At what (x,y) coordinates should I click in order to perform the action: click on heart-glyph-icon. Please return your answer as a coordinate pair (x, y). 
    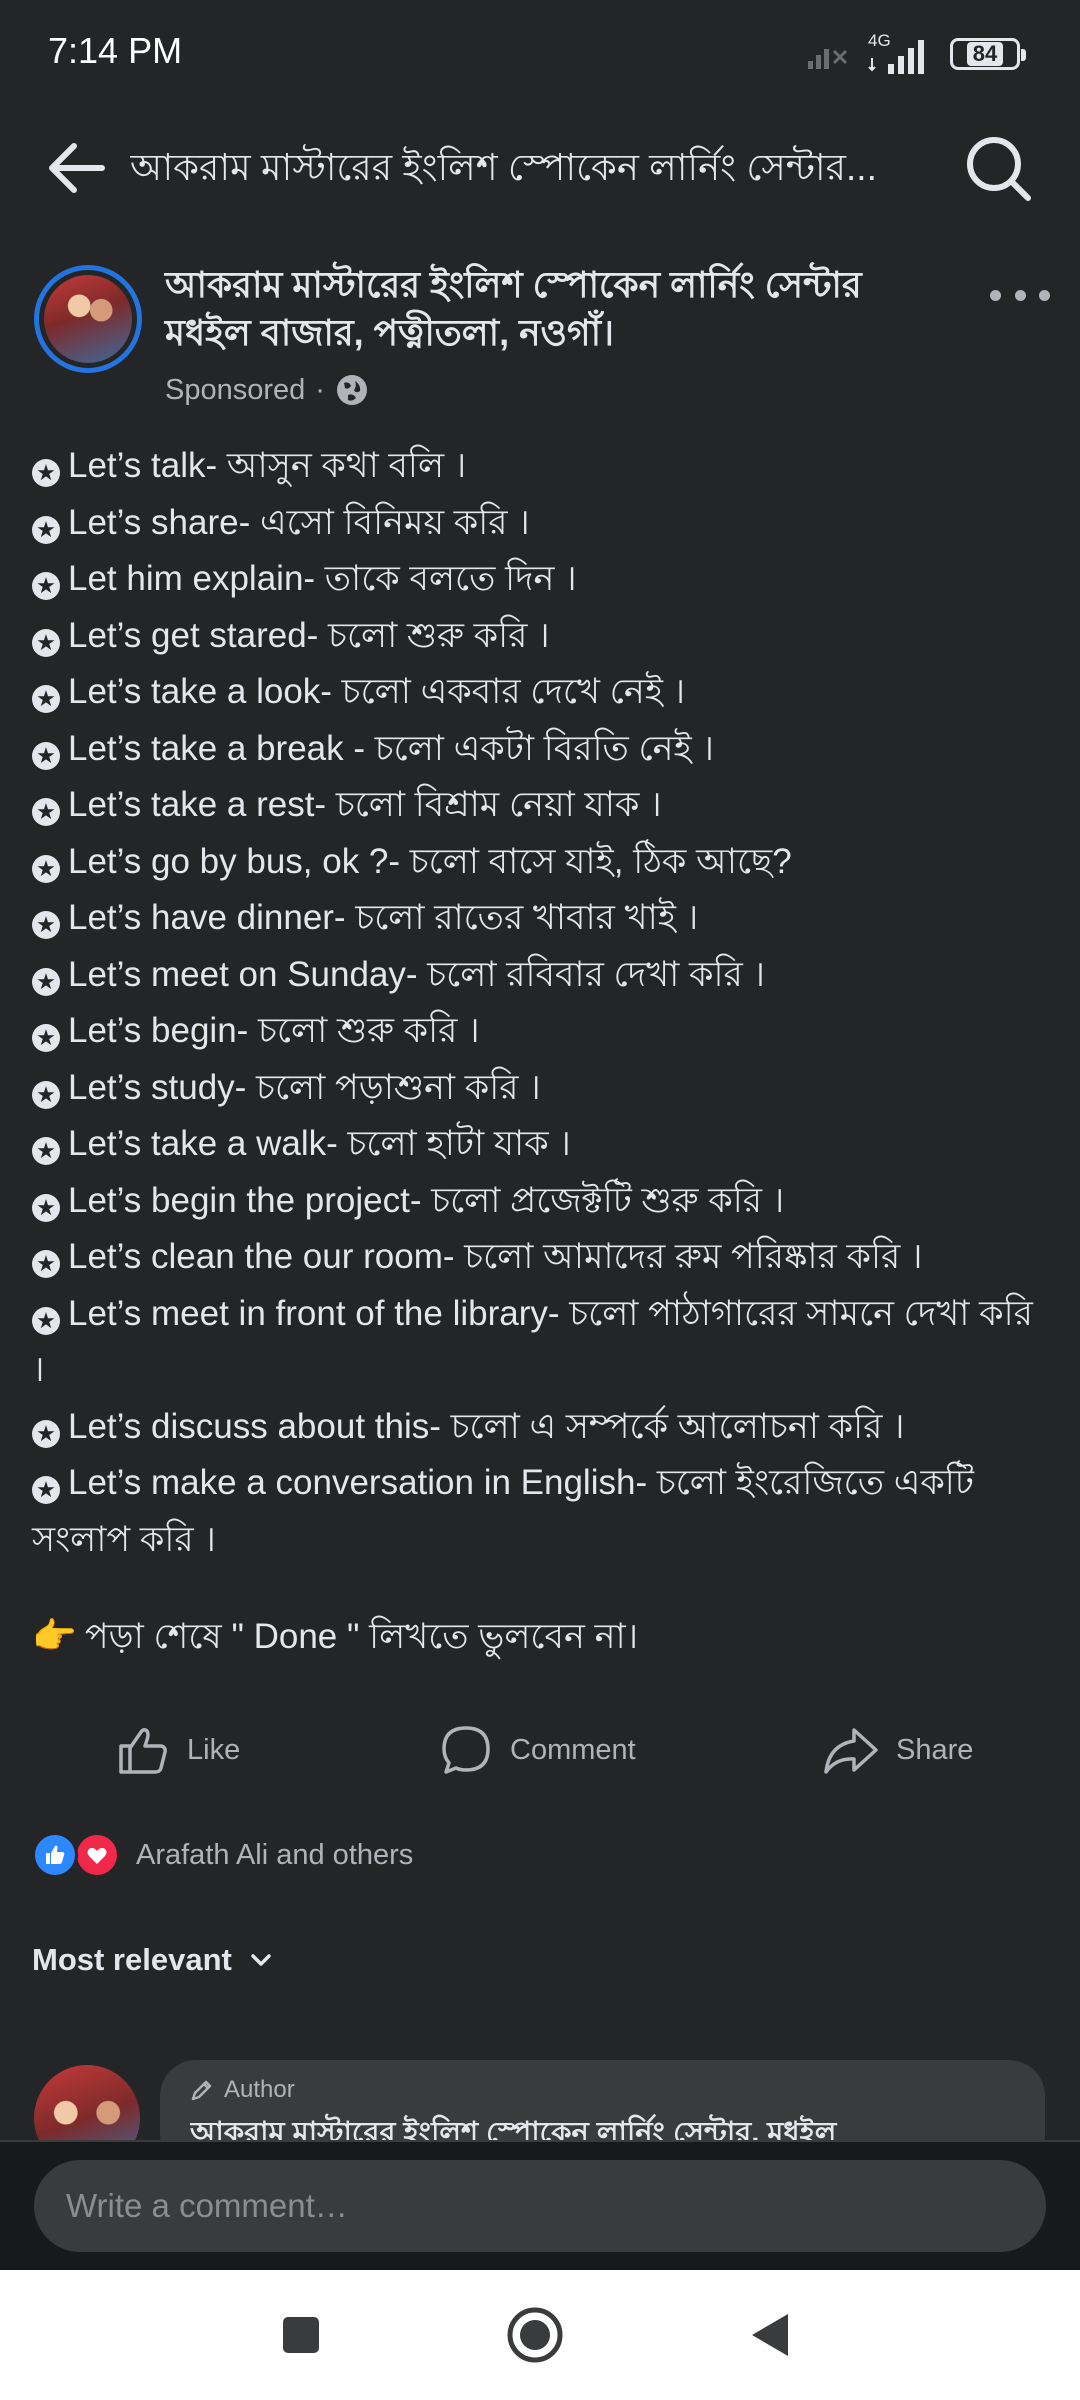
    Looking at the image, I should click on (97, 1855).